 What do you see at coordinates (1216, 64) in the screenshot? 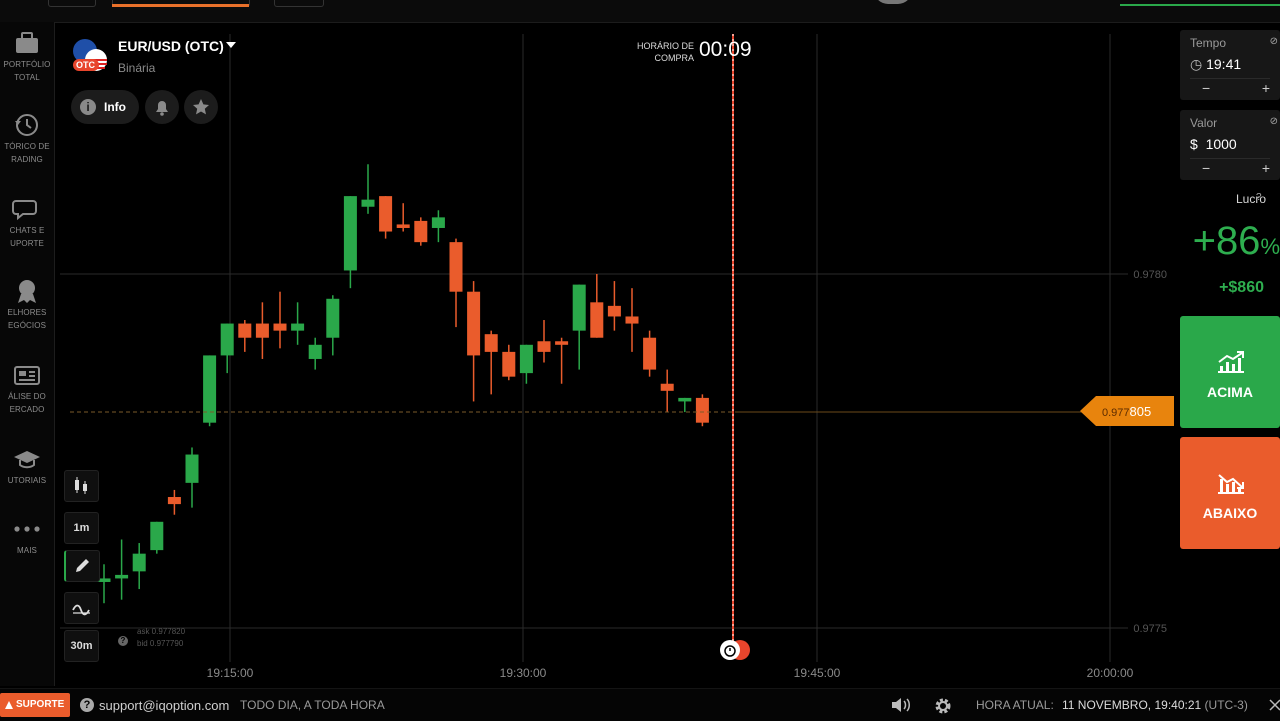
I see `time-value: ◷ 19:41` at bounding box center [1216, 64].